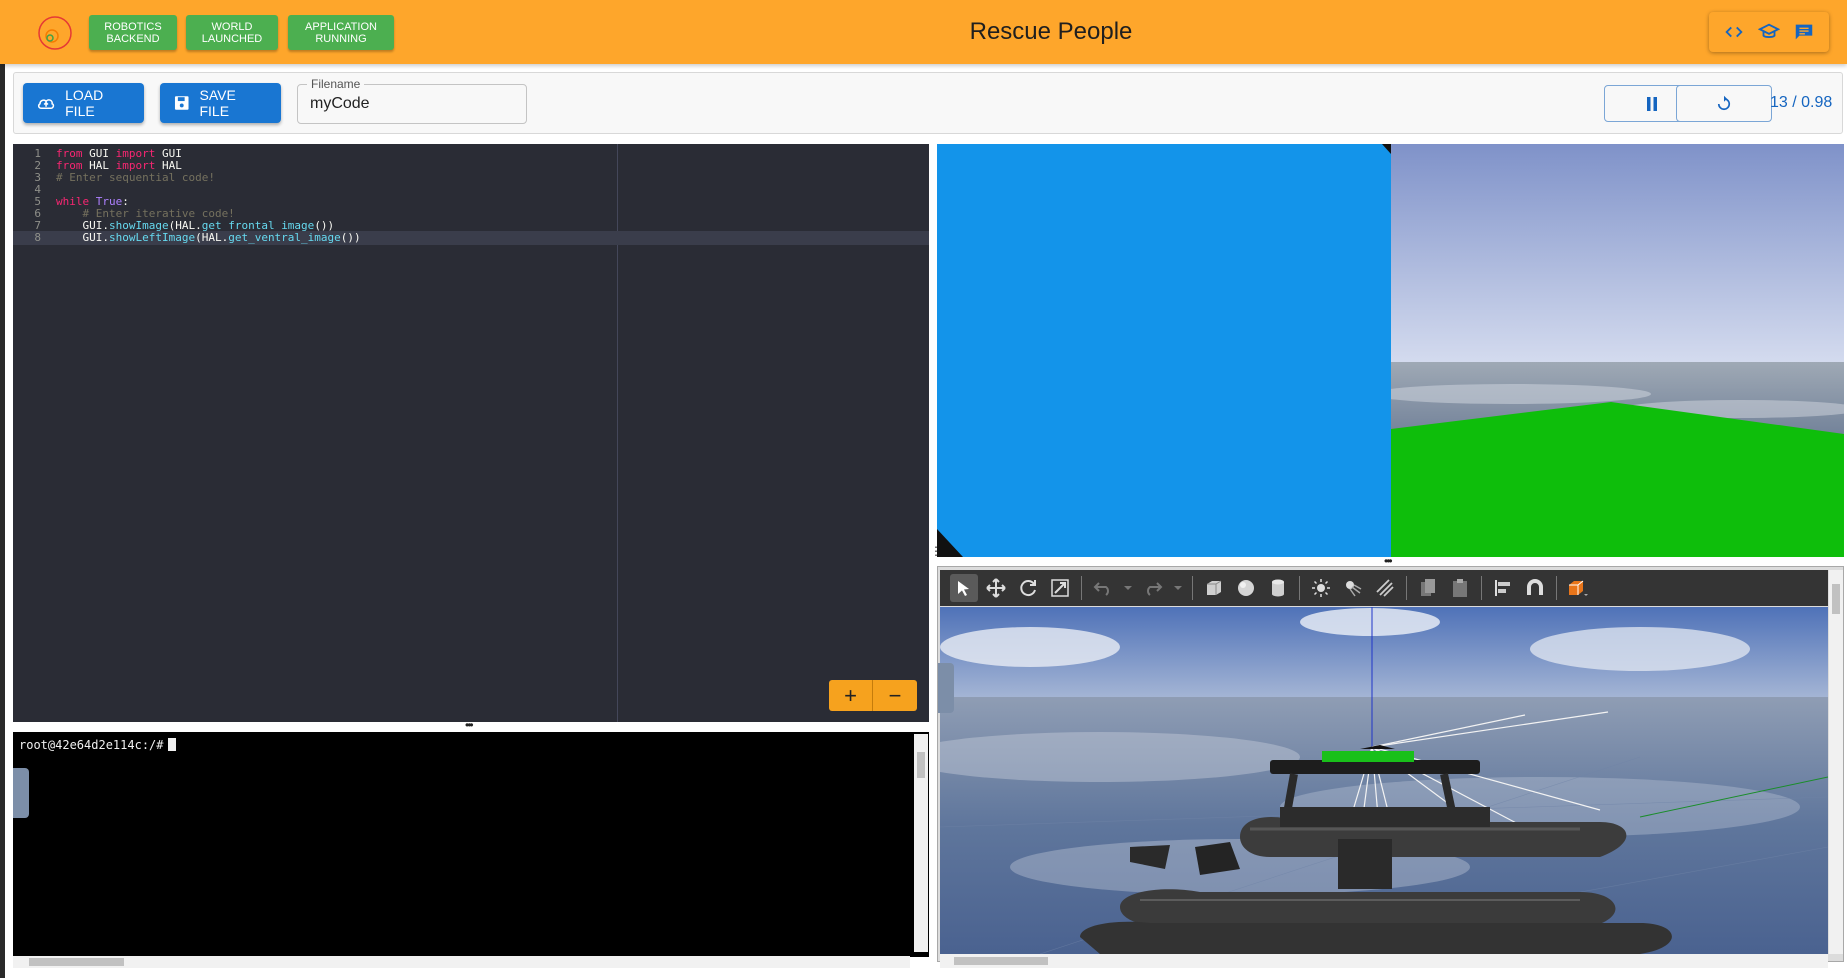 This screenshot has width=1847, height=978. I want to click on reset-button, so click(1724, 103).